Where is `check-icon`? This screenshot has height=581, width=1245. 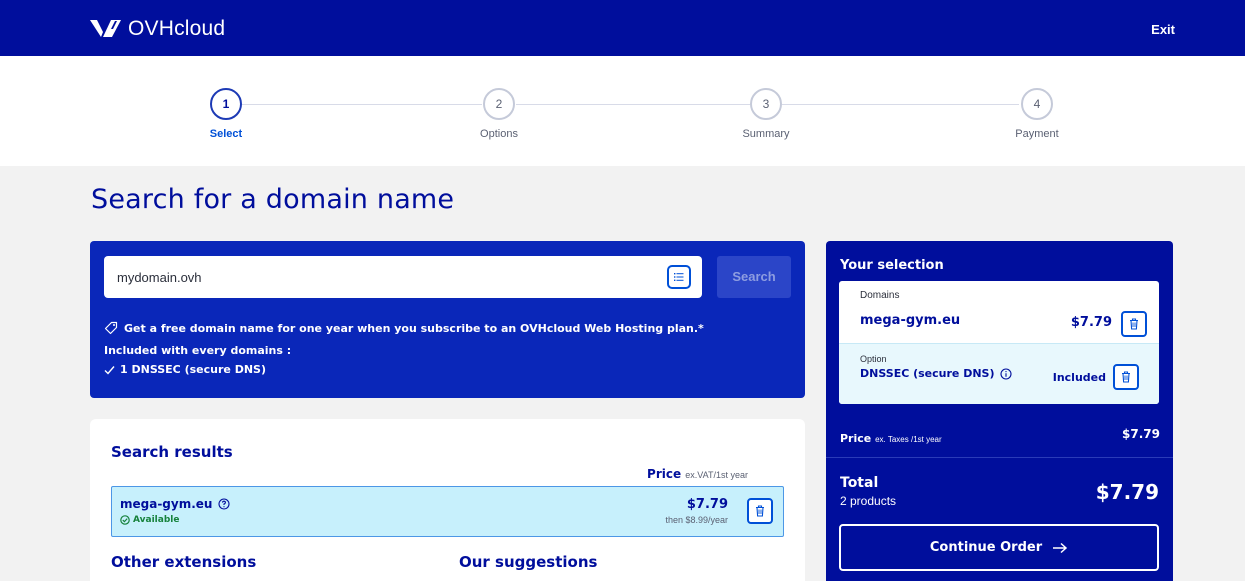 check-icon is located at coordinates (109, 370).